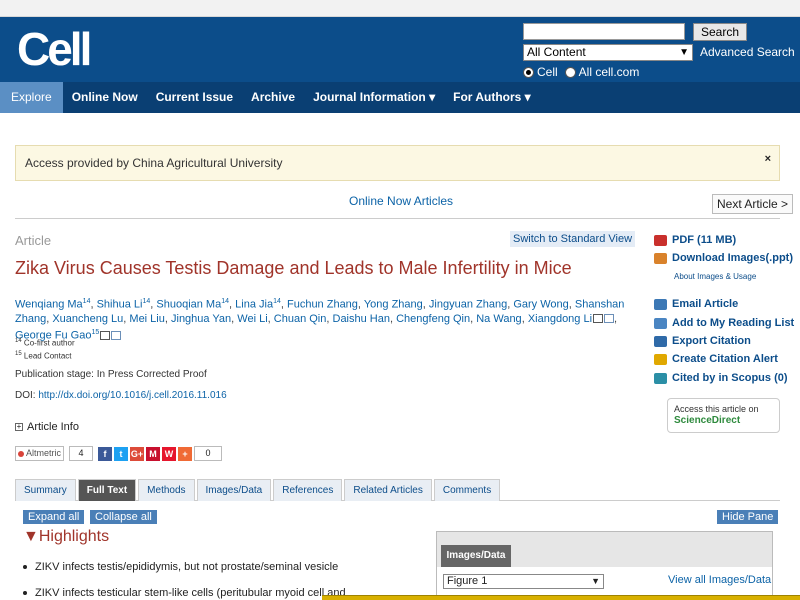 The width and height of the screenshot is (800, 600). I want to click on reading-list-link: Add to My Reading List, so click(724, 323).